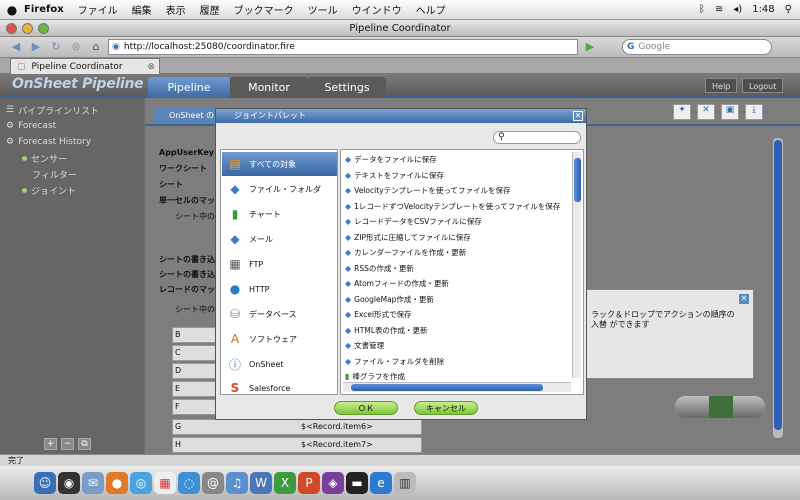 Image resolution: width=800 pixels, height=500 pixels. What do you see at coordinates (165, 483) in the screenshot?
I see `calendar-icon: ▦` at bounding box center [165, 483].